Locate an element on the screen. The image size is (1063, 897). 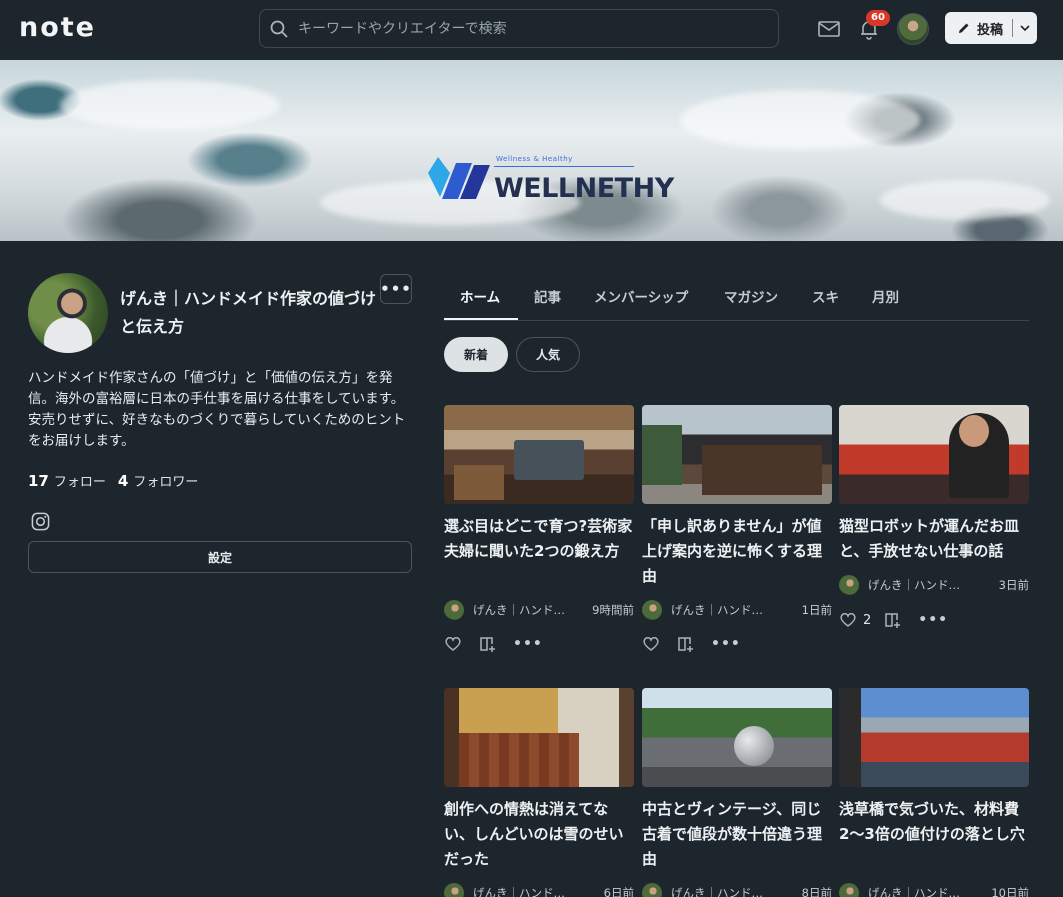
profile-tabs: ホーム 記事 メンバーシップ マガジン スキ 月別 is located at coordinates (736, 296).